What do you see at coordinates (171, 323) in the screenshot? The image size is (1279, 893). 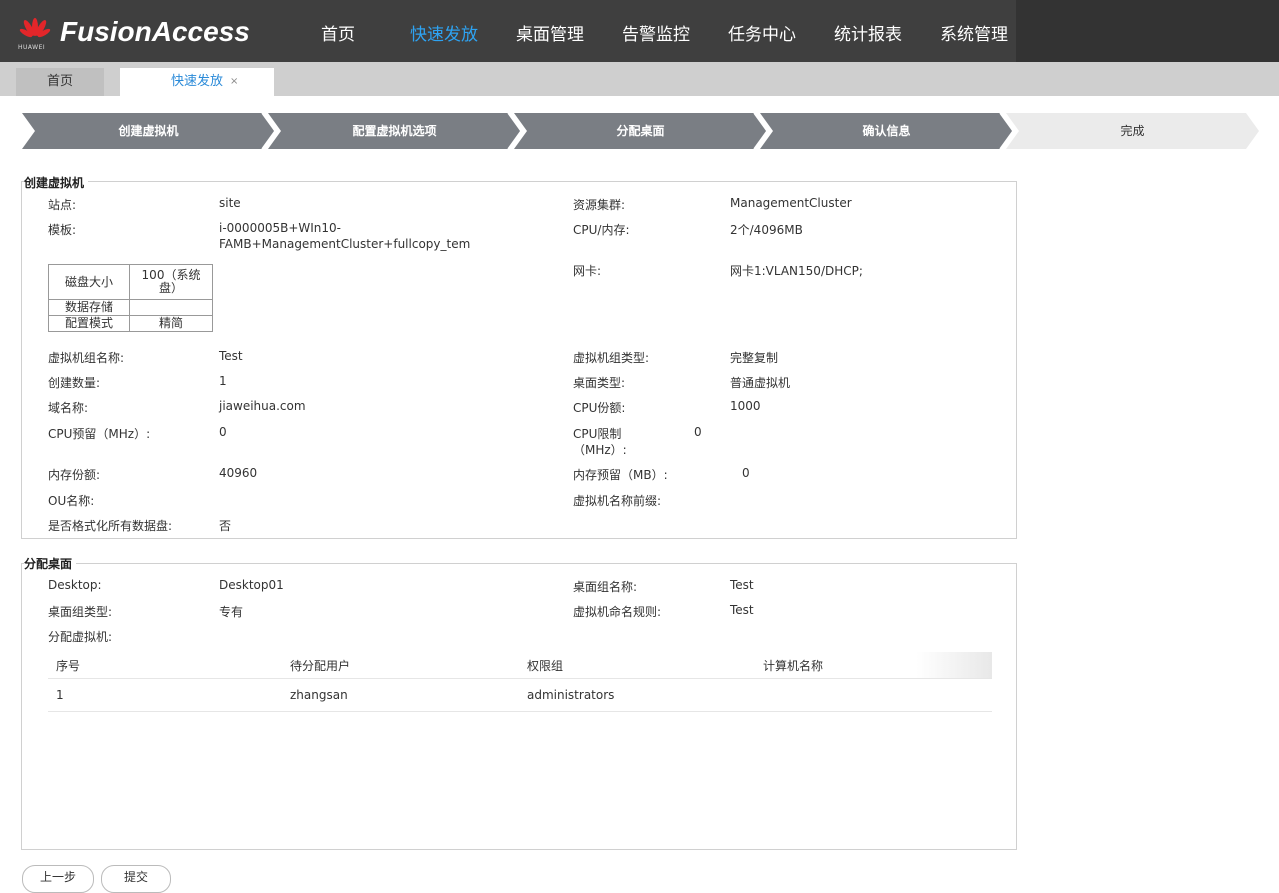 I see `config-mode-value: 精简` at bounding box center [171, 323].